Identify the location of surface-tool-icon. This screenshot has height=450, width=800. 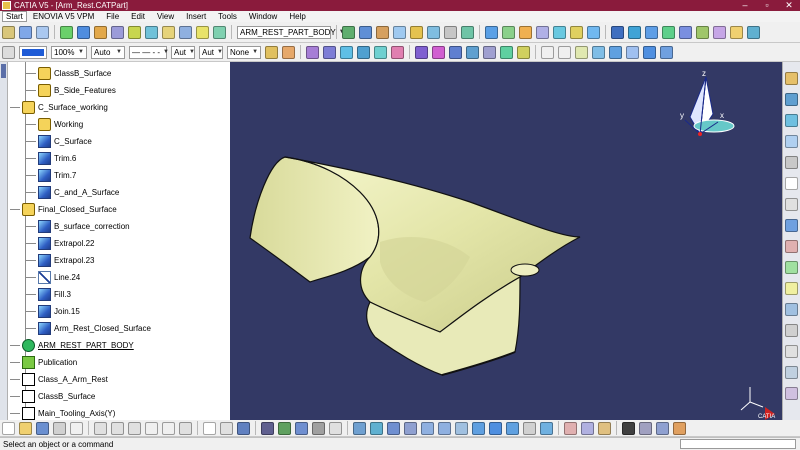
(791, 99).